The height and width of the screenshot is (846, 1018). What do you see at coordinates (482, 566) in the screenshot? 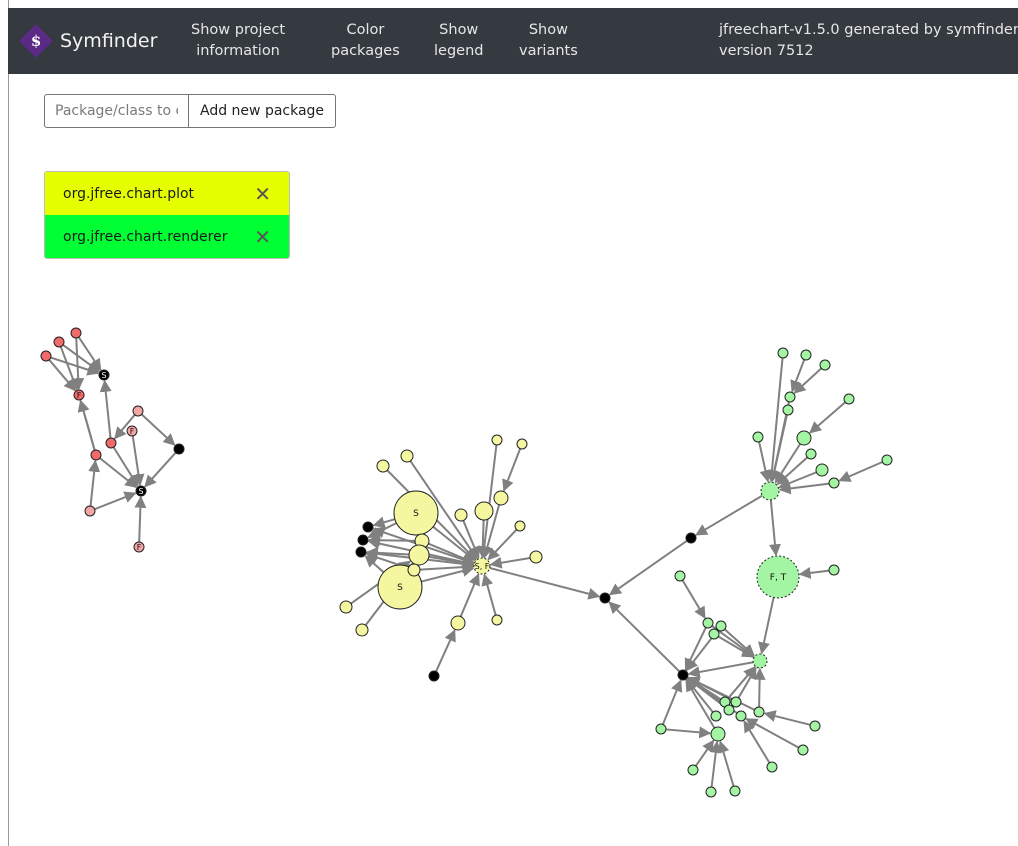
I see `graph-node-label: S, F` at bounding box center [482, 566].